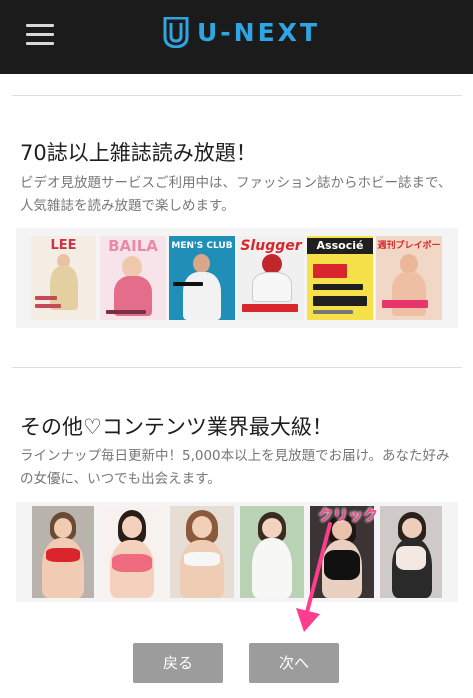 Image resolution: width=473 pixels, height=698 pixels. Describe the element at coordinates (271, 278) in the screenshot. I see `magazine-cover-slugger: Slugger` at that location.